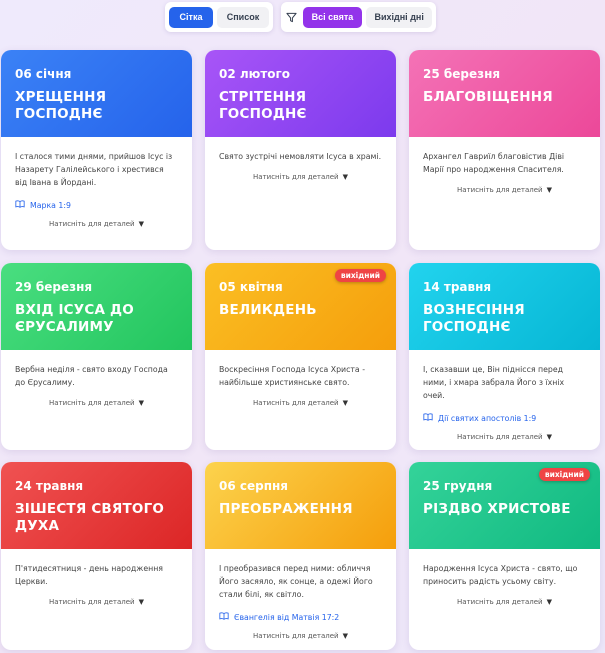  What do you see at coordinates (474, 318) in the screenshot?
I see `card-title: ВОЗНЕСІННЯ ГОСПОДНЄ` at bounding box center [474, 318].